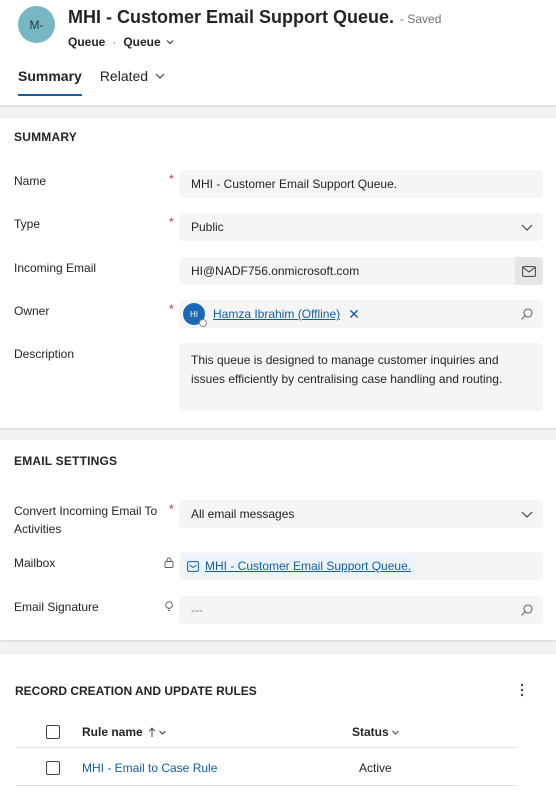 This screenshot has width=556, height=796. I want to click on rule-link: MHI - Email to Case Rule, so click(149, 768).